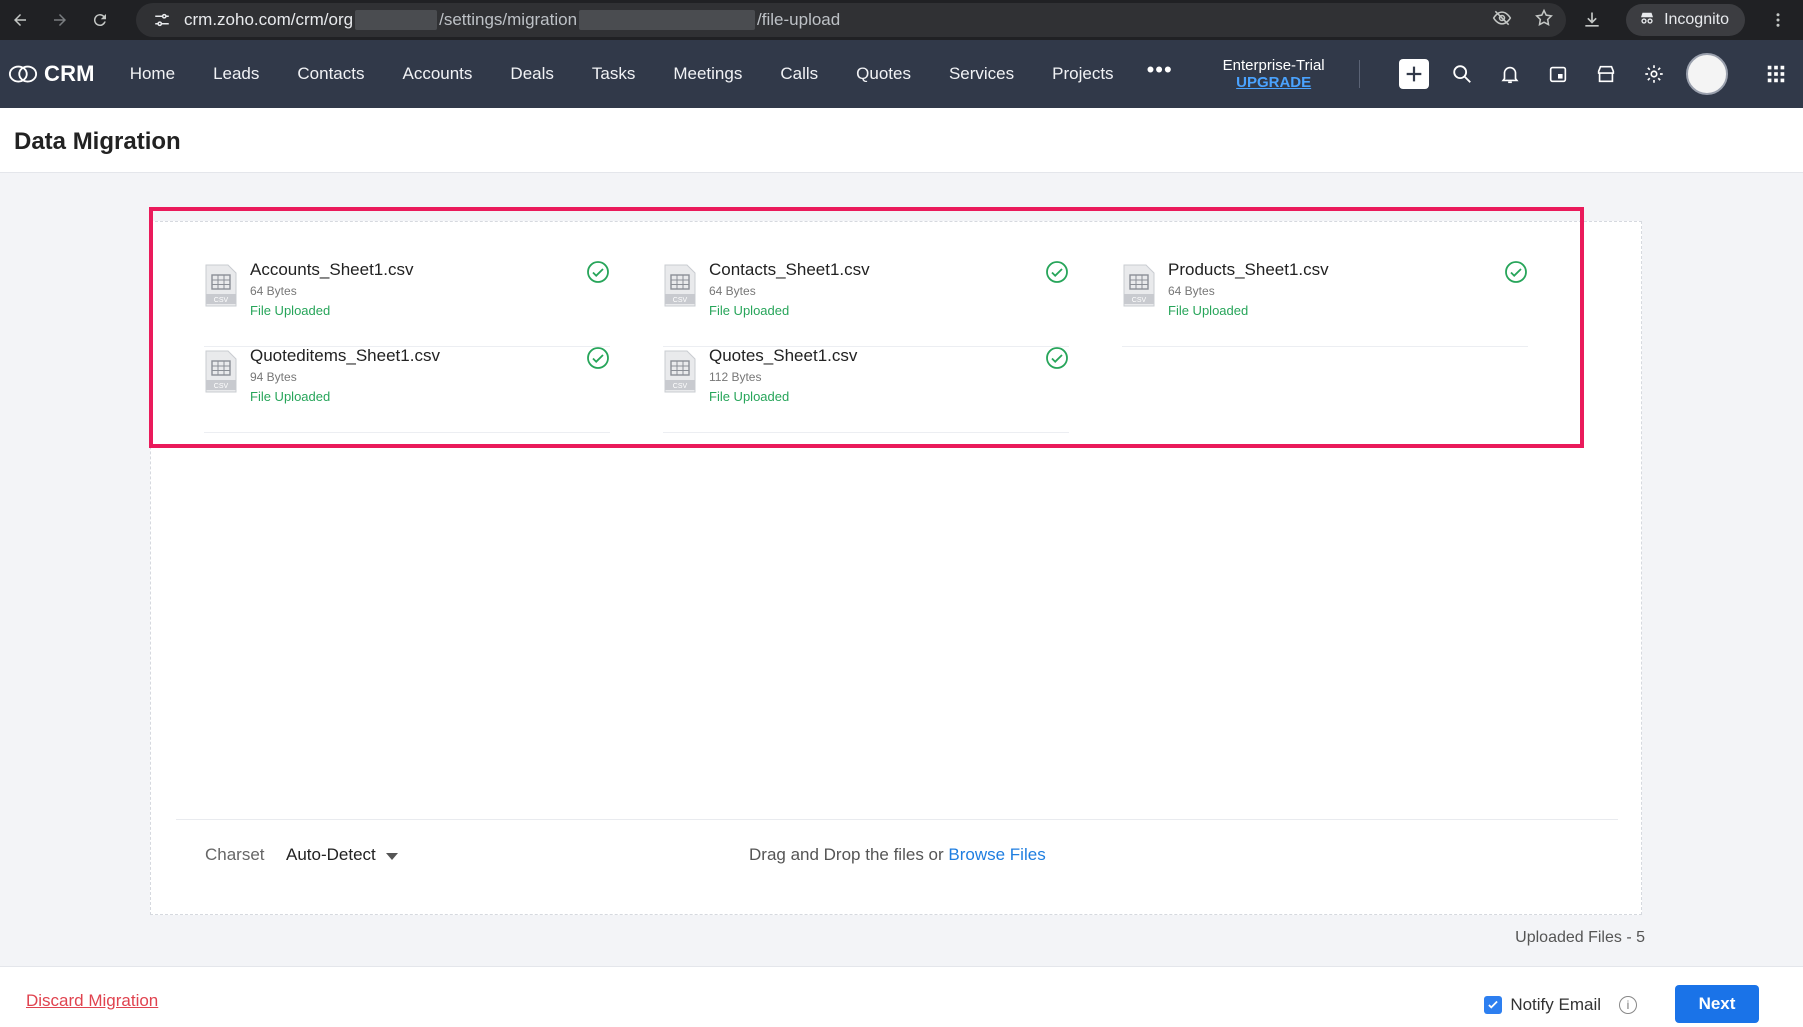  What do you see at coordinates (269, 19) in the screenshot?
I see `url-segment: crm.zoho.com/crm/org` at bounding box center [269, 19].